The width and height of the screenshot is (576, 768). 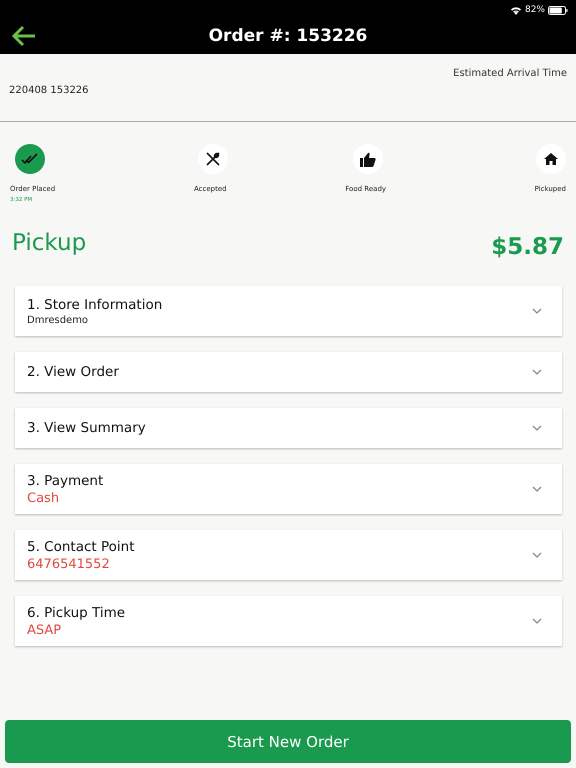 What do you see at coordinates (94, 304) in the screenshot?
I see `section-title: 1. Store Information` at bounding box center [94, 304].